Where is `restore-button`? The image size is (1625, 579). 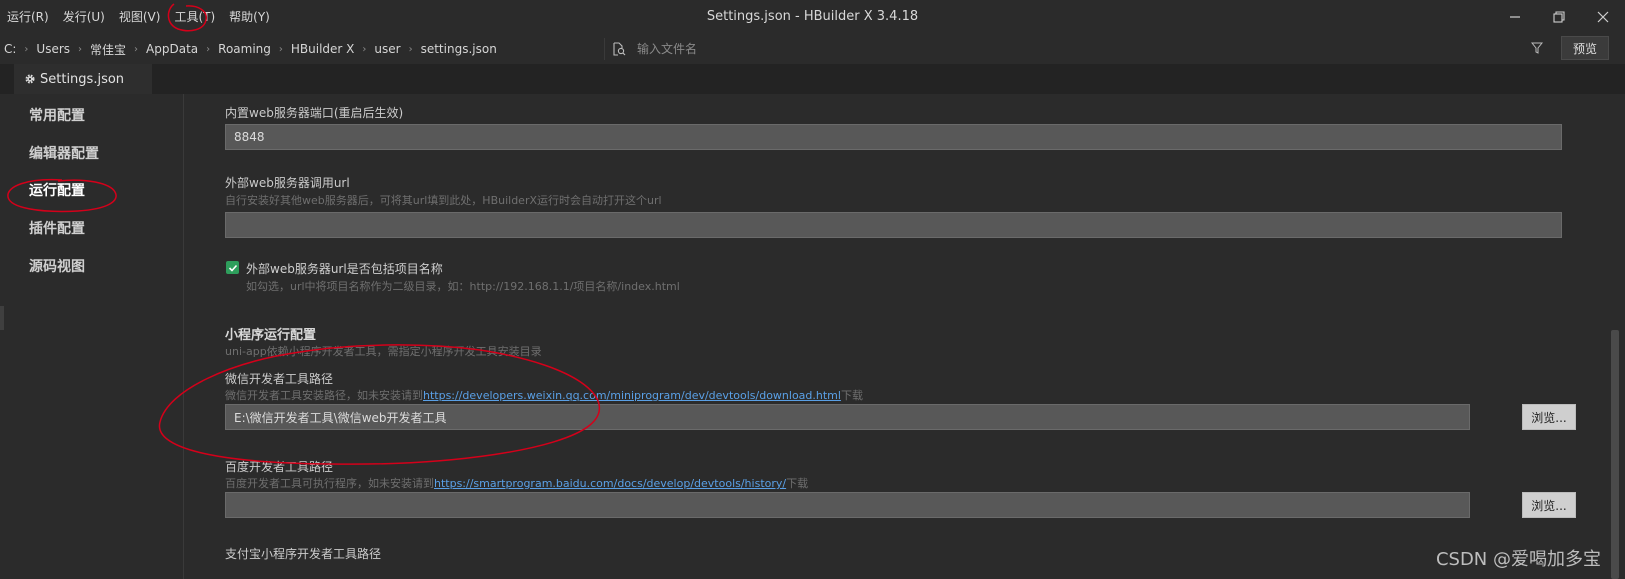
restore-button is located at coordinates (1559, 17).